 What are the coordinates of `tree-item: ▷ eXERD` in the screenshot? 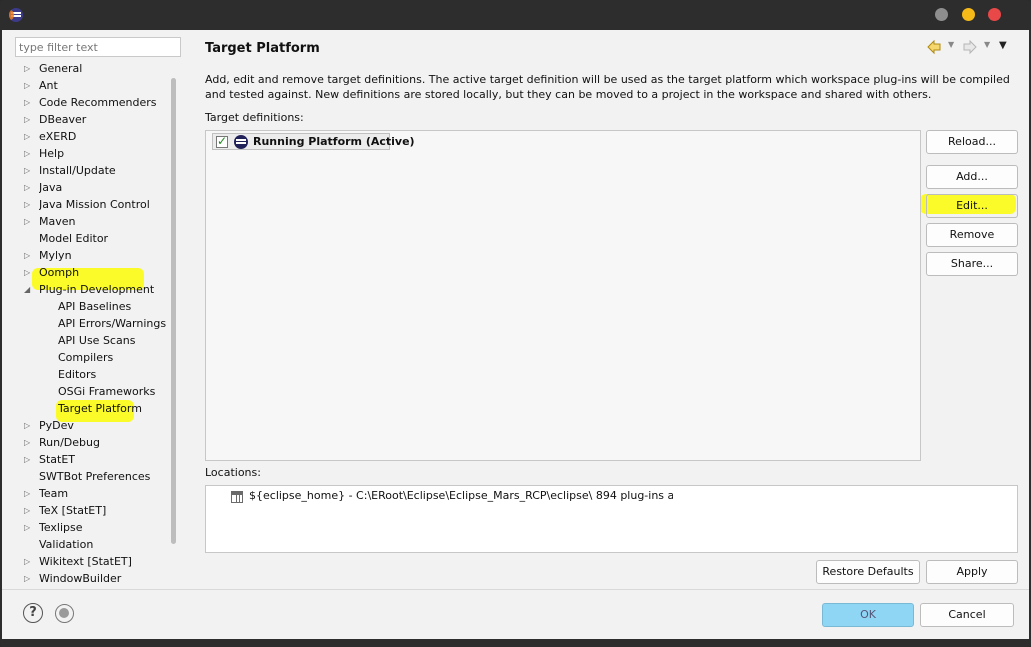 It's located at (90, 136).